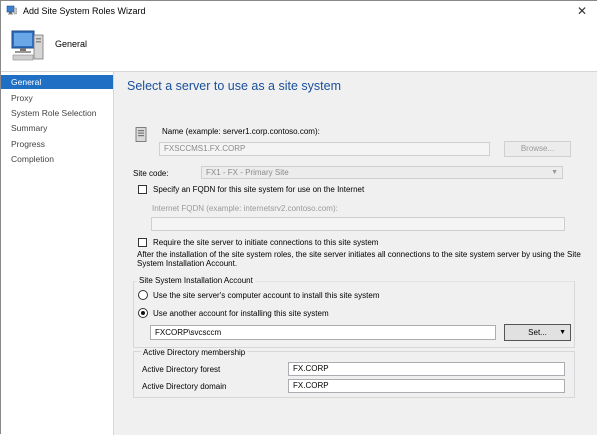  What do you see at coordinates (299, 46) in the screenshot?
I see `wizard-header: General` at bounding box center [299, 46].